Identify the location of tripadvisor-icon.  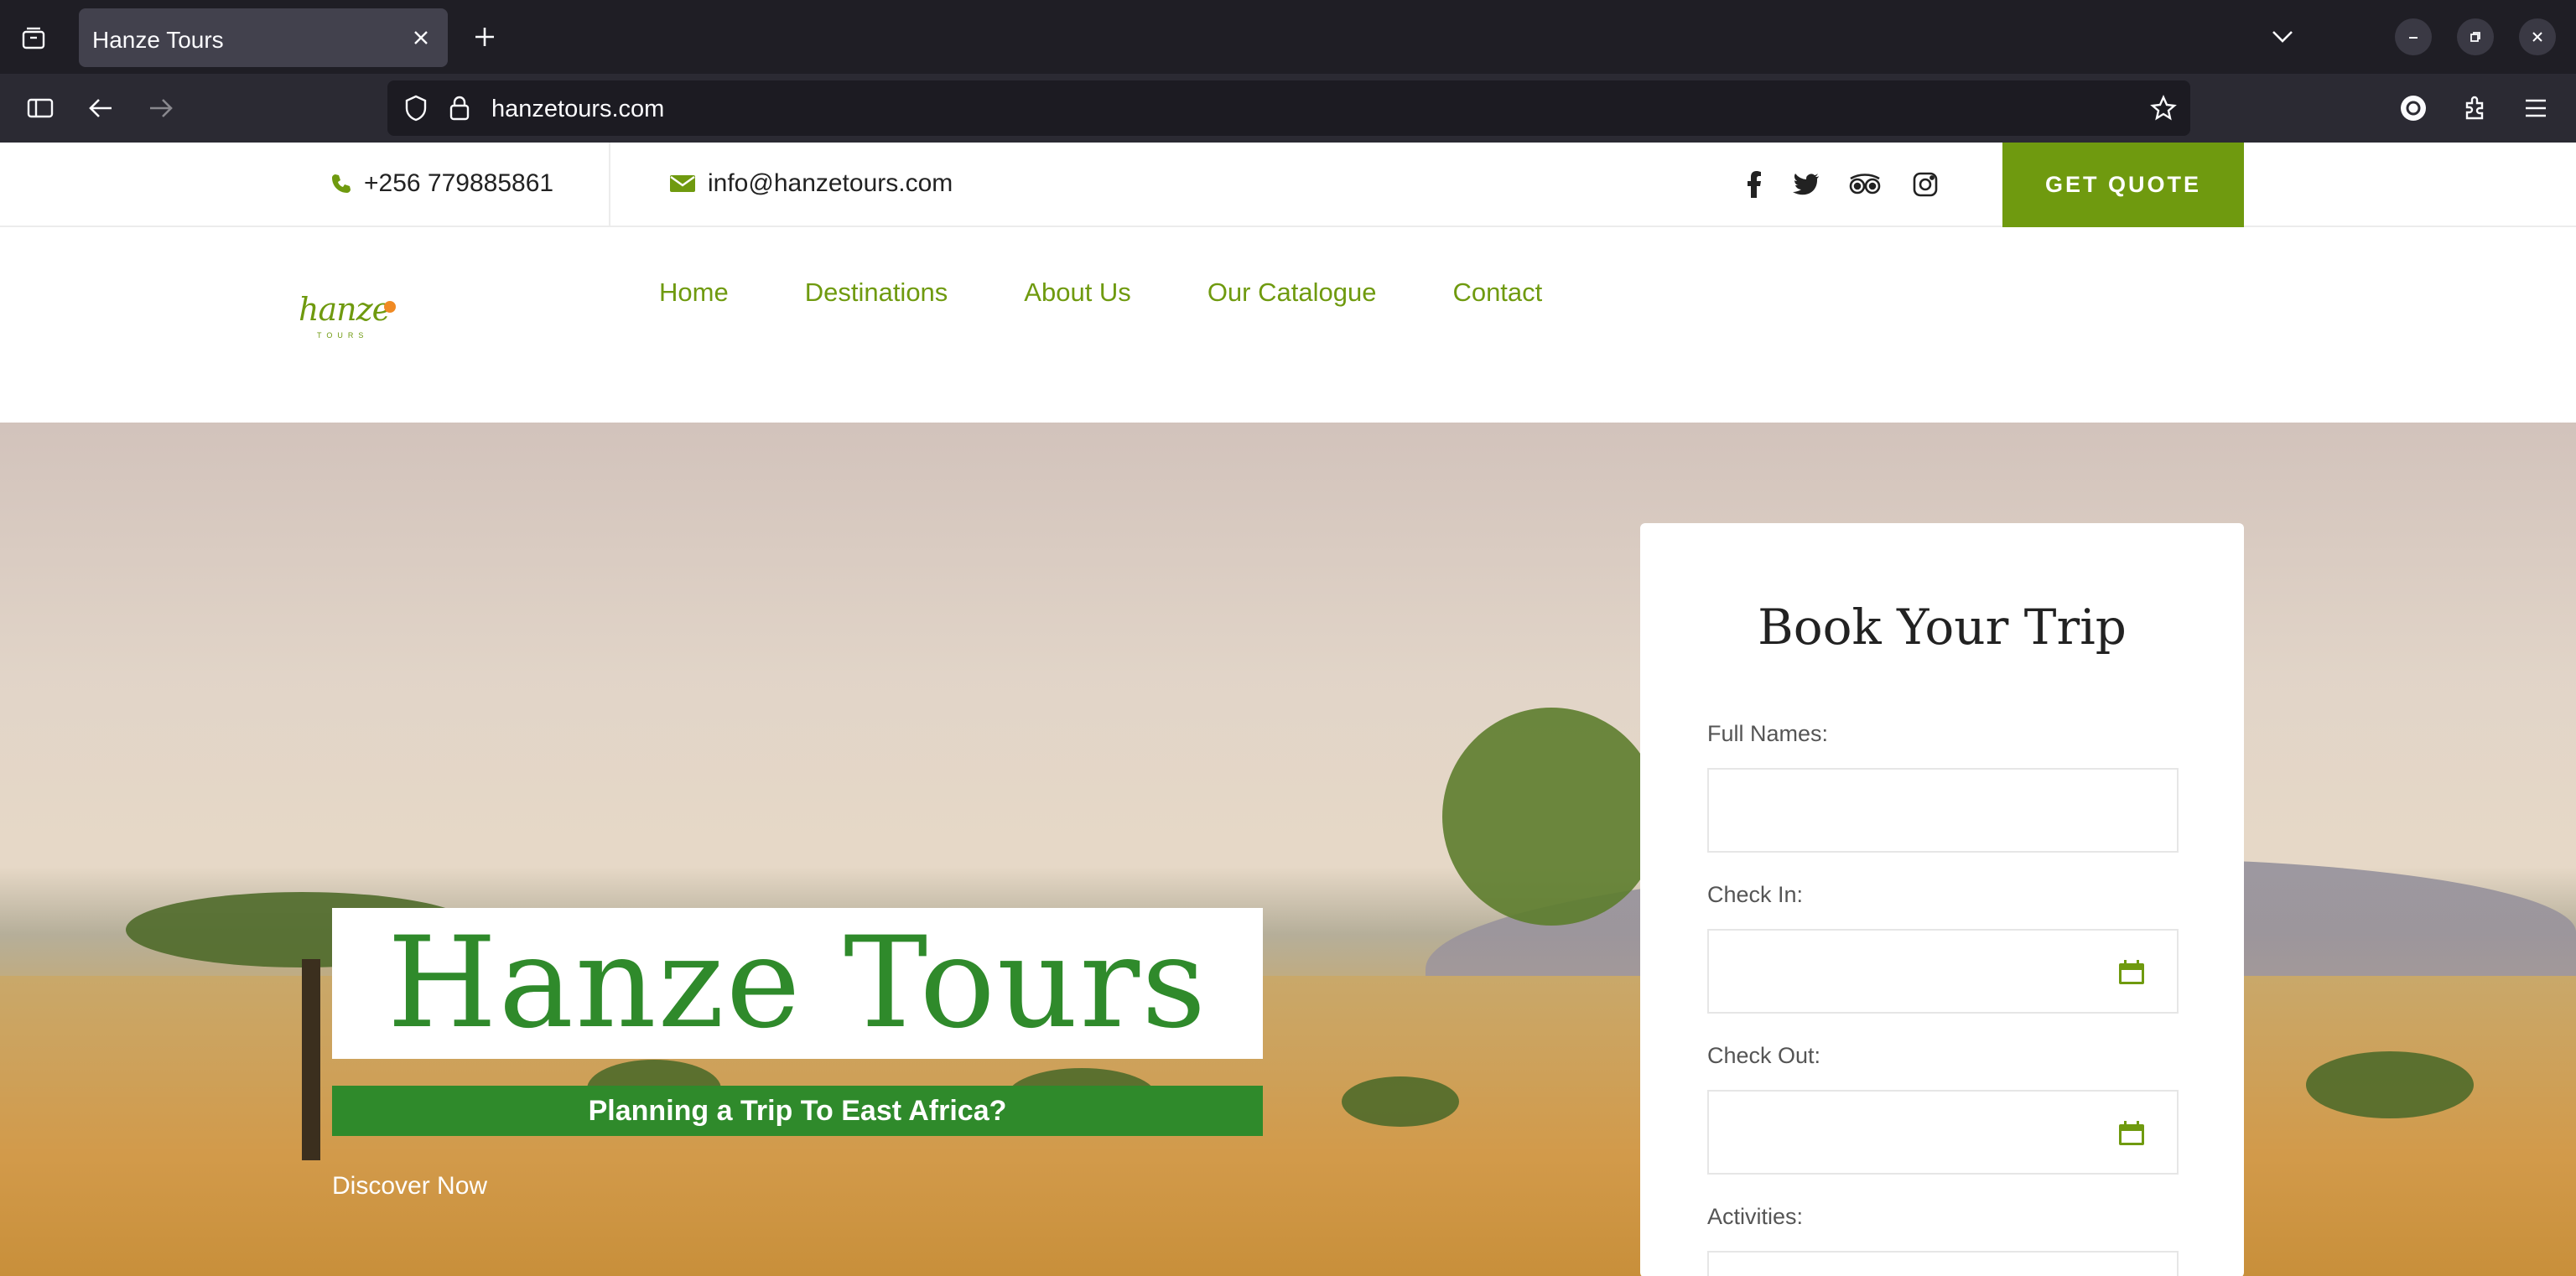
(1864, 184).